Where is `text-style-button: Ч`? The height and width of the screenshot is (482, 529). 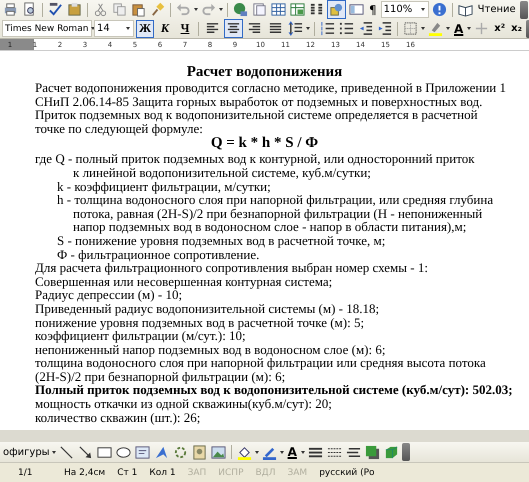
text-style-button: Ч is located at coordinates (185, 29).